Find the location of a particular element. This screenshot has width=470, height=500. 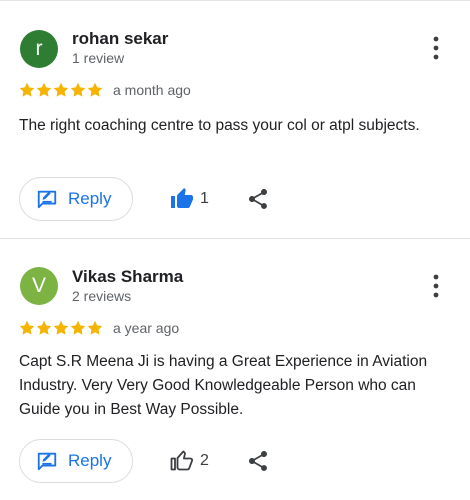

rating-row: a year ago is located at coordinates (99, 328).